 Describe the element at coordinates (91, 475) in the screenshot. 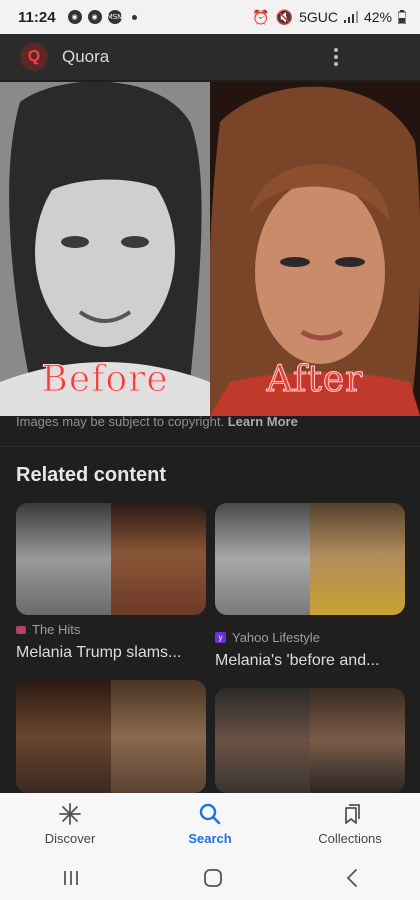

I see `related-content-heading: Related content` at that location.